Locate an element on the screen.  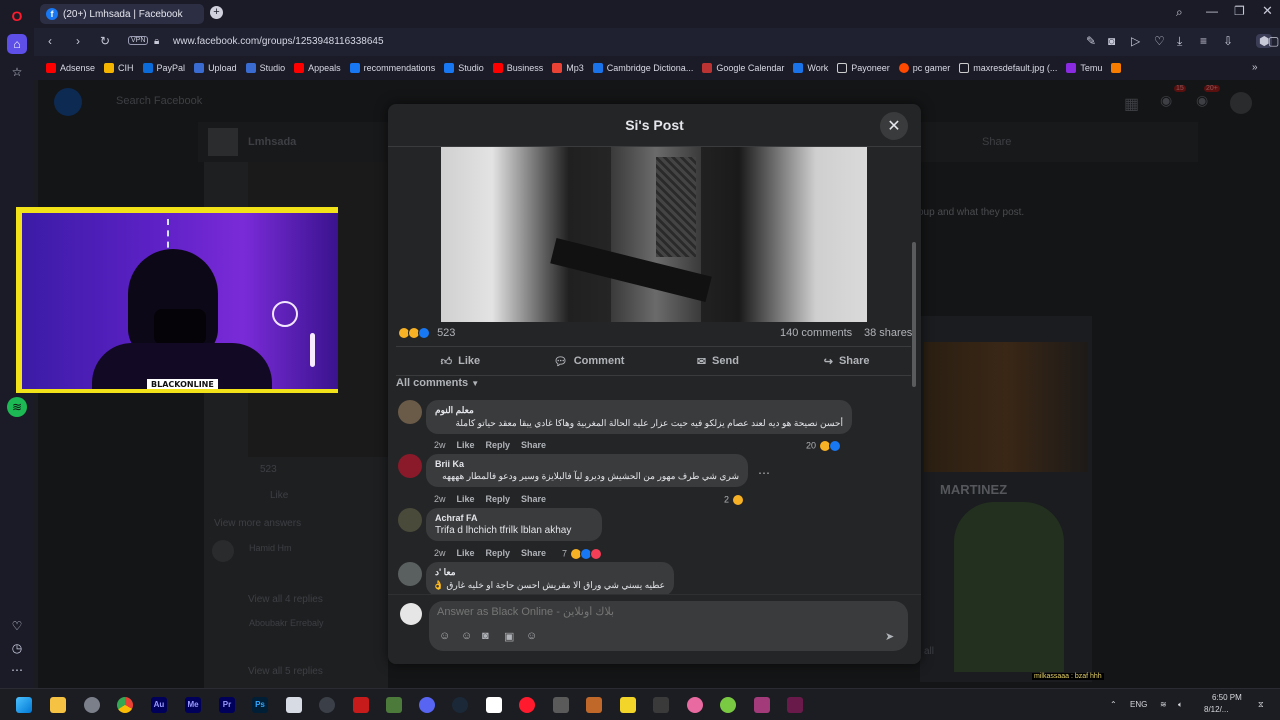
url-field: www.facebook.com/groups/1253948116338645 is located at coordinates (278, 41).